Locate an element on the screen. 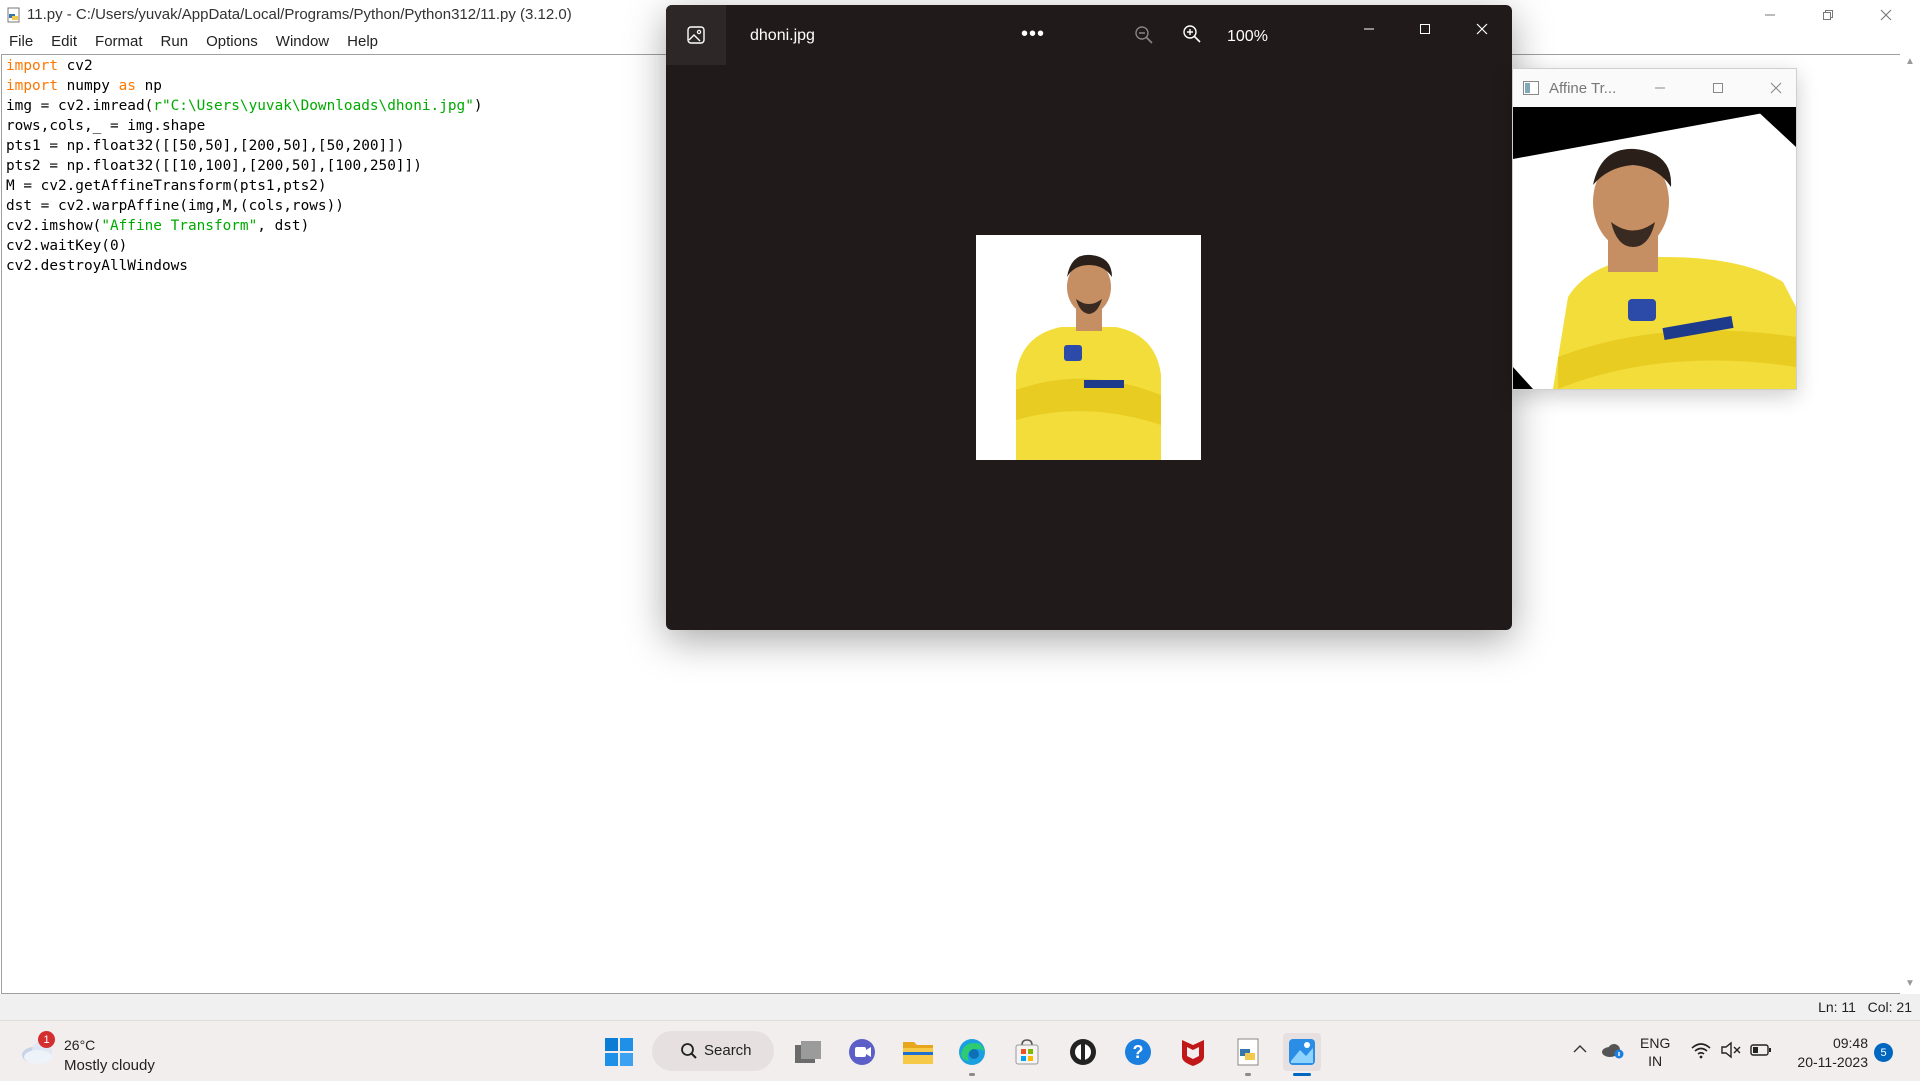 The height and width of the screenshot is (1081, 1920). code-line: import cv2 is located at coordinates (244, 66).